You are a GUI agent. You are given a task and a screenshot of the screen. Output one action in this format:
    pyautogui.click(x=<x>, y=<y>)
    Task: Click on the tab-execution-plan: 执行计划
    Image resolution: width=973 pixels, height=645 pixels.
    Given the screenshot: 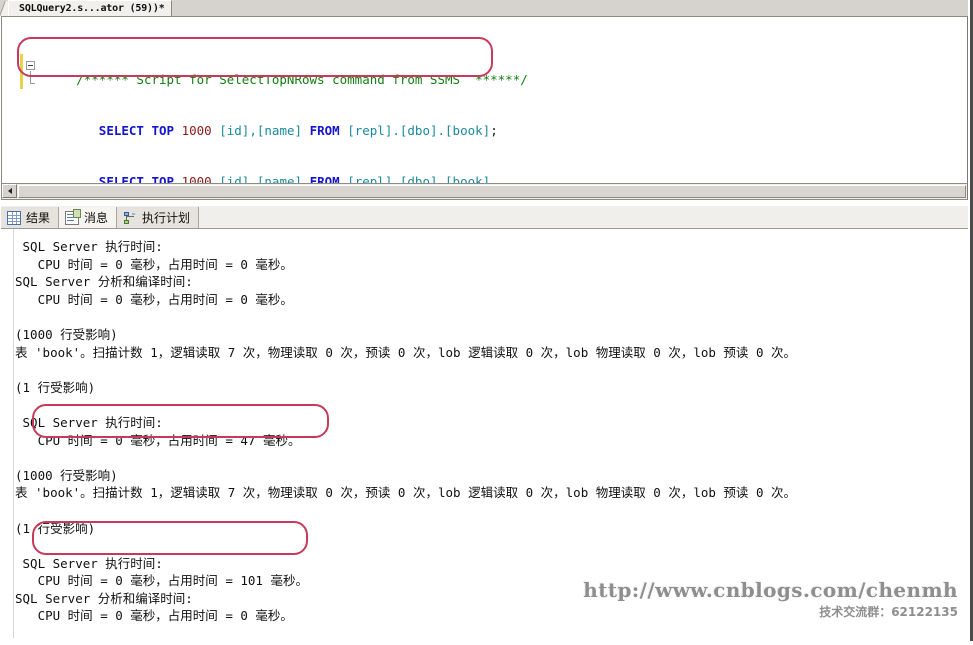 What is the action you would take?
    pyautogui.click(x=158, y=217)
    